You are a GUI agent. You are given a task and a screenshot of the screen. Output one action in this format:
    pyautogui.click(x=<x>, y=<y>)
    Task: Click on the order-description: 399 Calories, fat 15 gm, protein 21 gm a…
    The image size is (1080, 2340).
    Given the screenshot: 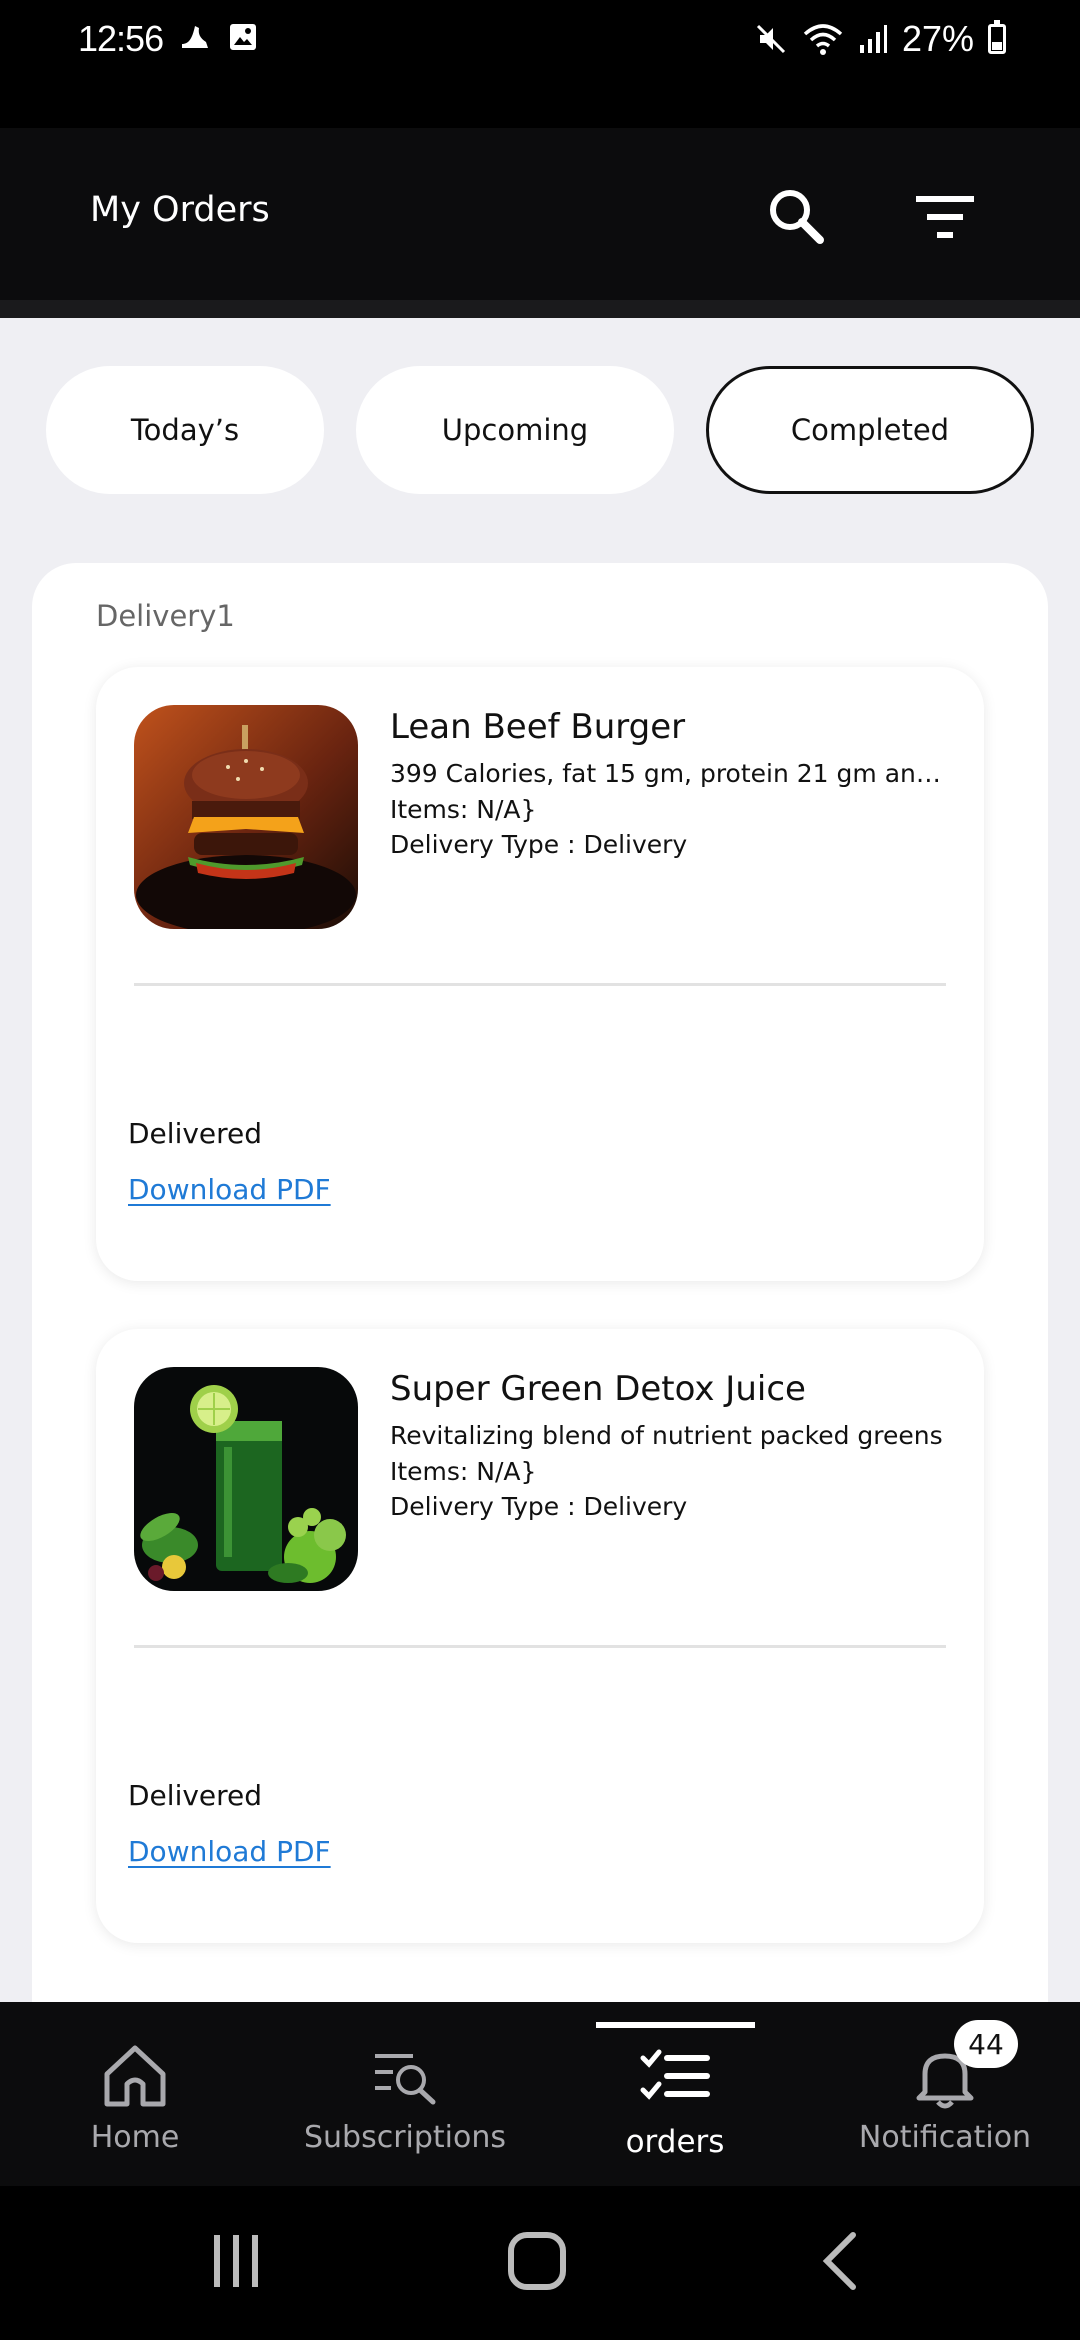 What is the action you would take?
    pyautogui.click(x=670, y=773)
    